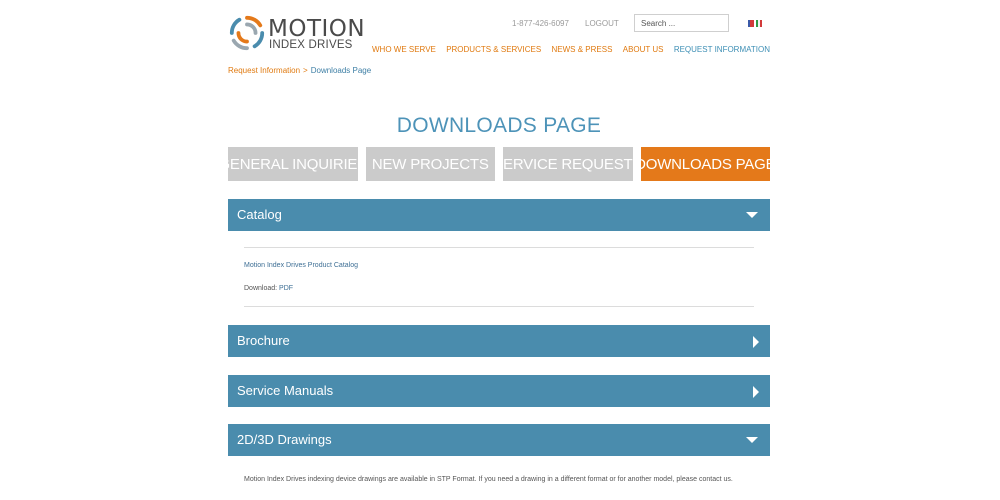 The image size is (1000, 500). I want to click on it-flag-icon, so click(759, 23).